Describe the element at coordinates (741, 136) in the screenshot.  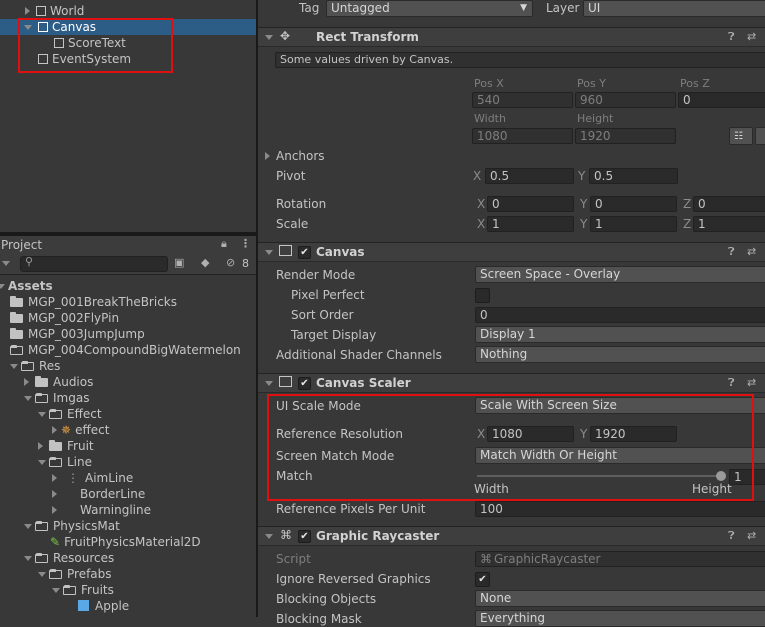
I see `blueprint-mode-button: ☷` at that location.